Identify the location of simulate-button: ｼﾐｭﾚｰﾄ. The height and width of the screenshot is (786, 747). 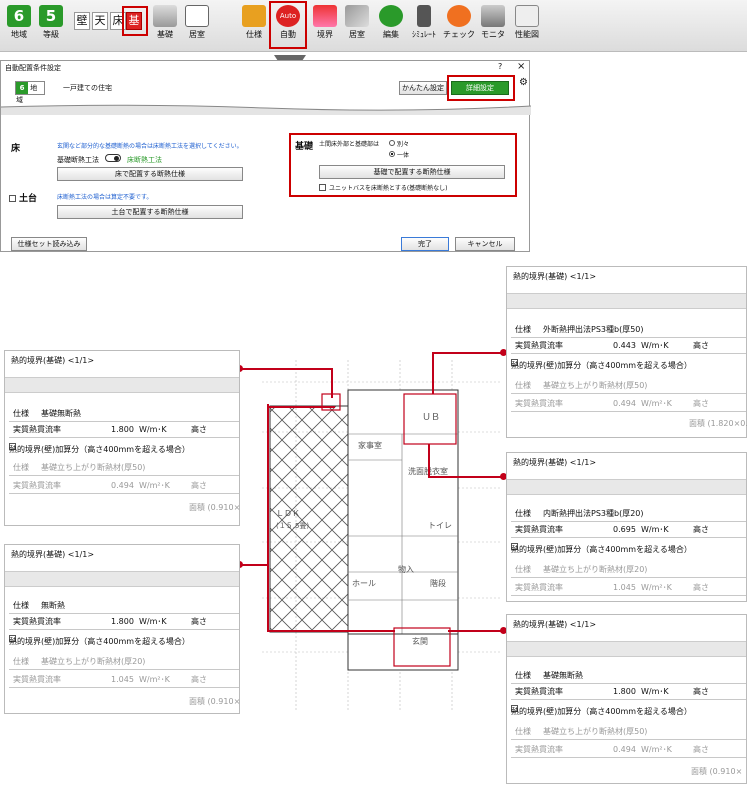
(424, 26).